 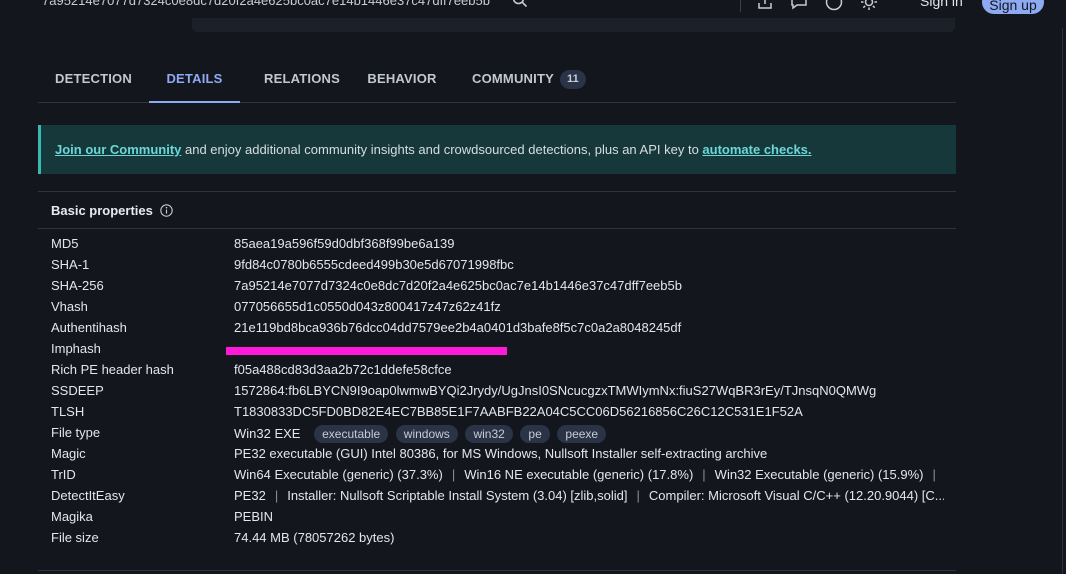 I want to click on property-key: Magika, so click(x=72, y=516).